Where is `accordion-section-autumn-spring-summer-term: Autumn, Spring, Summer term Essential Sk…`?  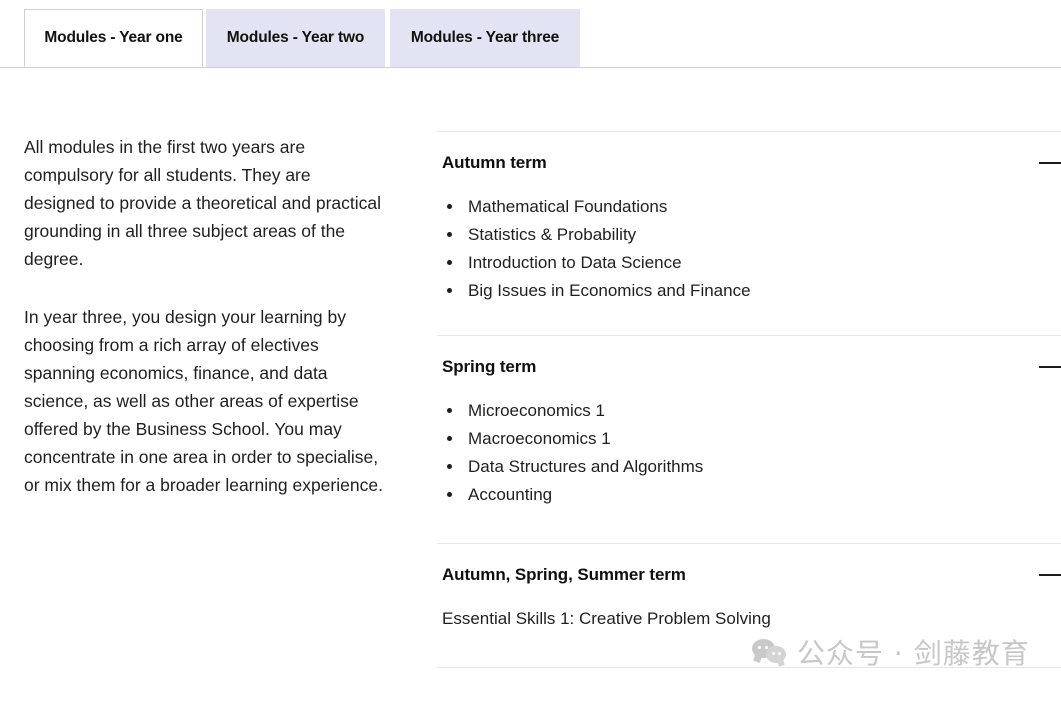
accordion-section-autumn-spring-summer-term: Autumn, Spring, Summer term Essential Sk… is located at coordinates (749, 605).